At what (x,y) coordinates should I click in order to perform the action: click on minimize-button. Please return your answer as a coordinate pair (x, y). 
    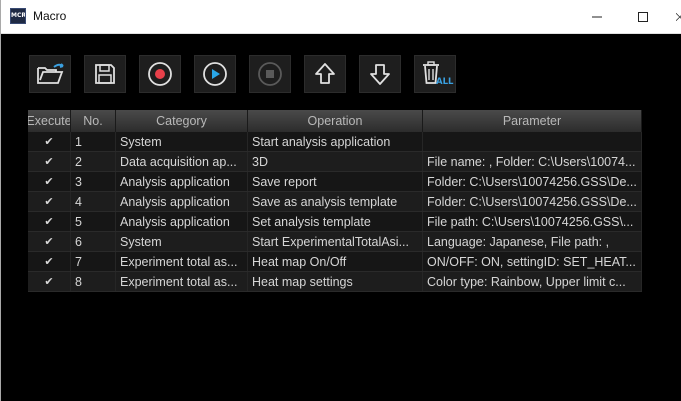
    Looking at the image, I should click on (597, 16).